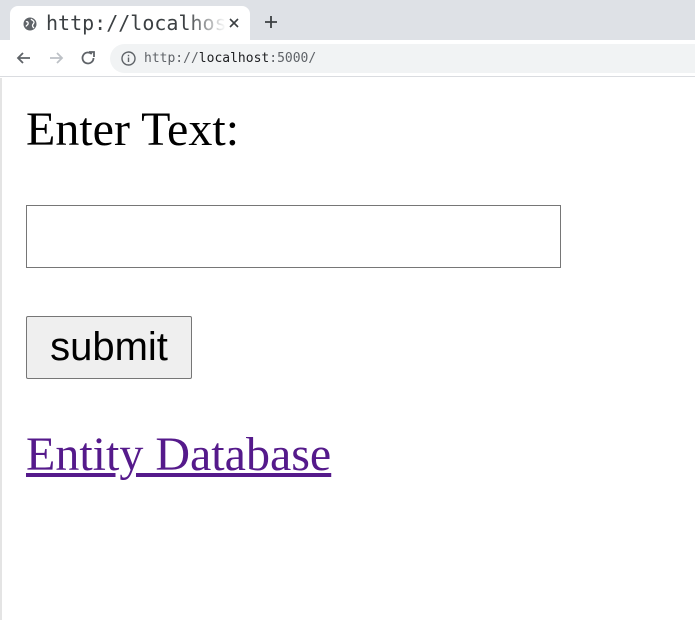 This screenshot has width=695, height=620. Describe the element at coordinates (234, 58) in the screenshot. I see `url-host: localhost` at that location.